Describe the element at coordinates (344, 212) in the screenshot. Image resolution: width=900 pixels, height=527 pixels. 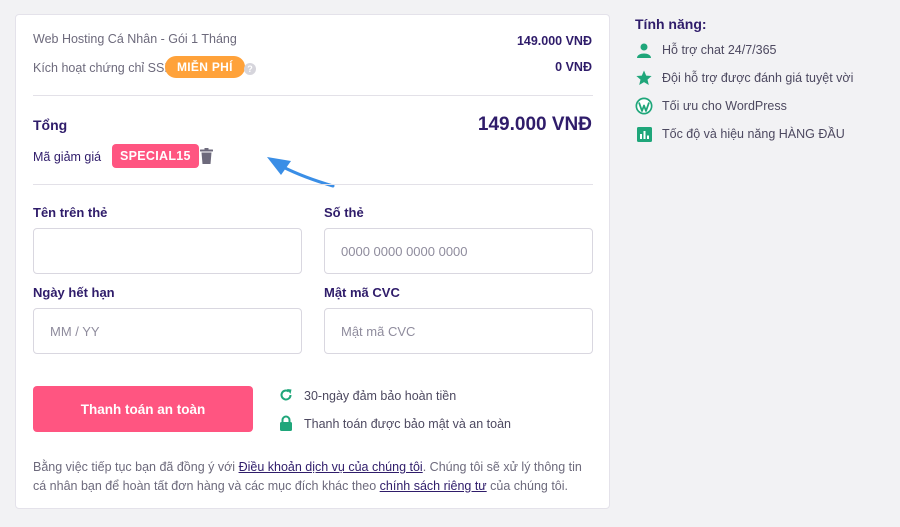
I see `card-number-label: Số thẻ` at that location.